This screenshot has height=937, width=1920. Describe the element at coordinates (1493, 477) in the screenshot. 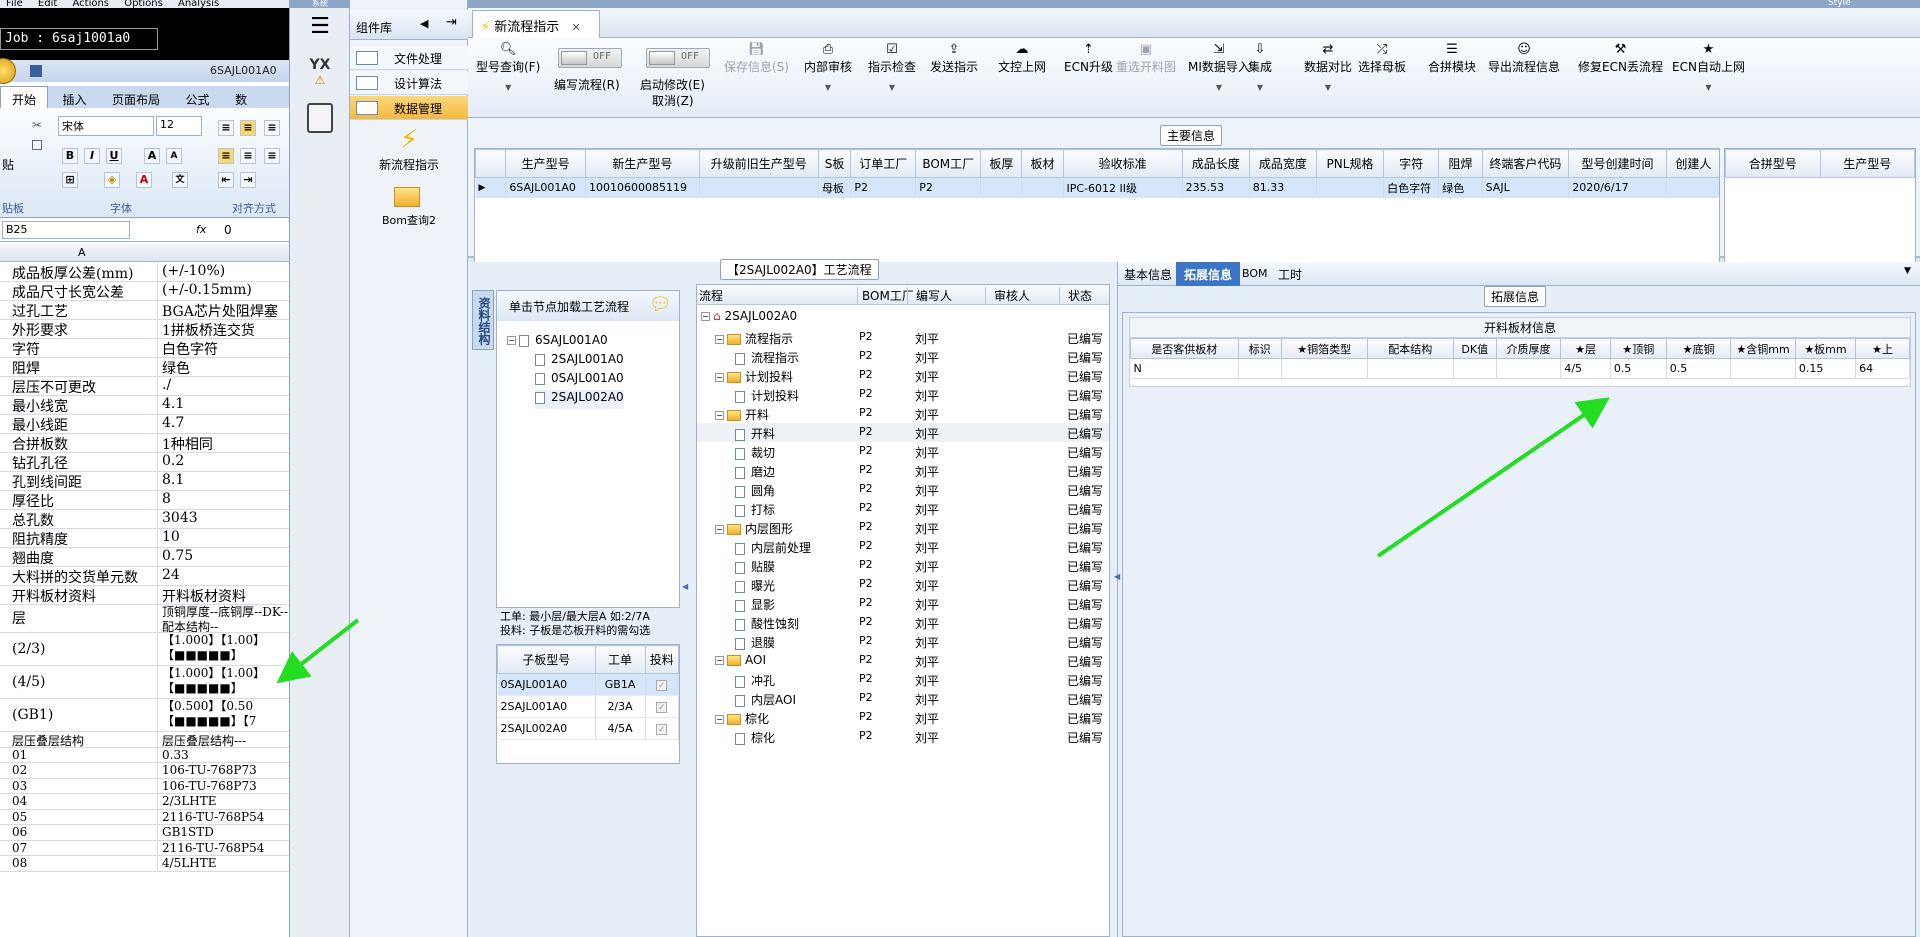

I see `arrow-right` at that location.